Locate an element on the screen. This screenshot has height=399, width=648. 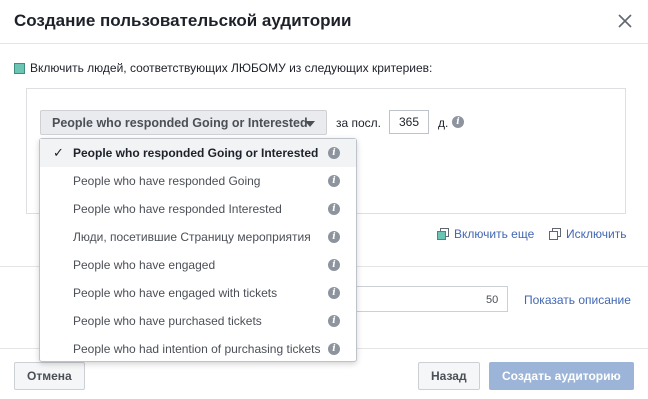
dropdown-item: People who have engaged i is located at coordinates (198, 265).